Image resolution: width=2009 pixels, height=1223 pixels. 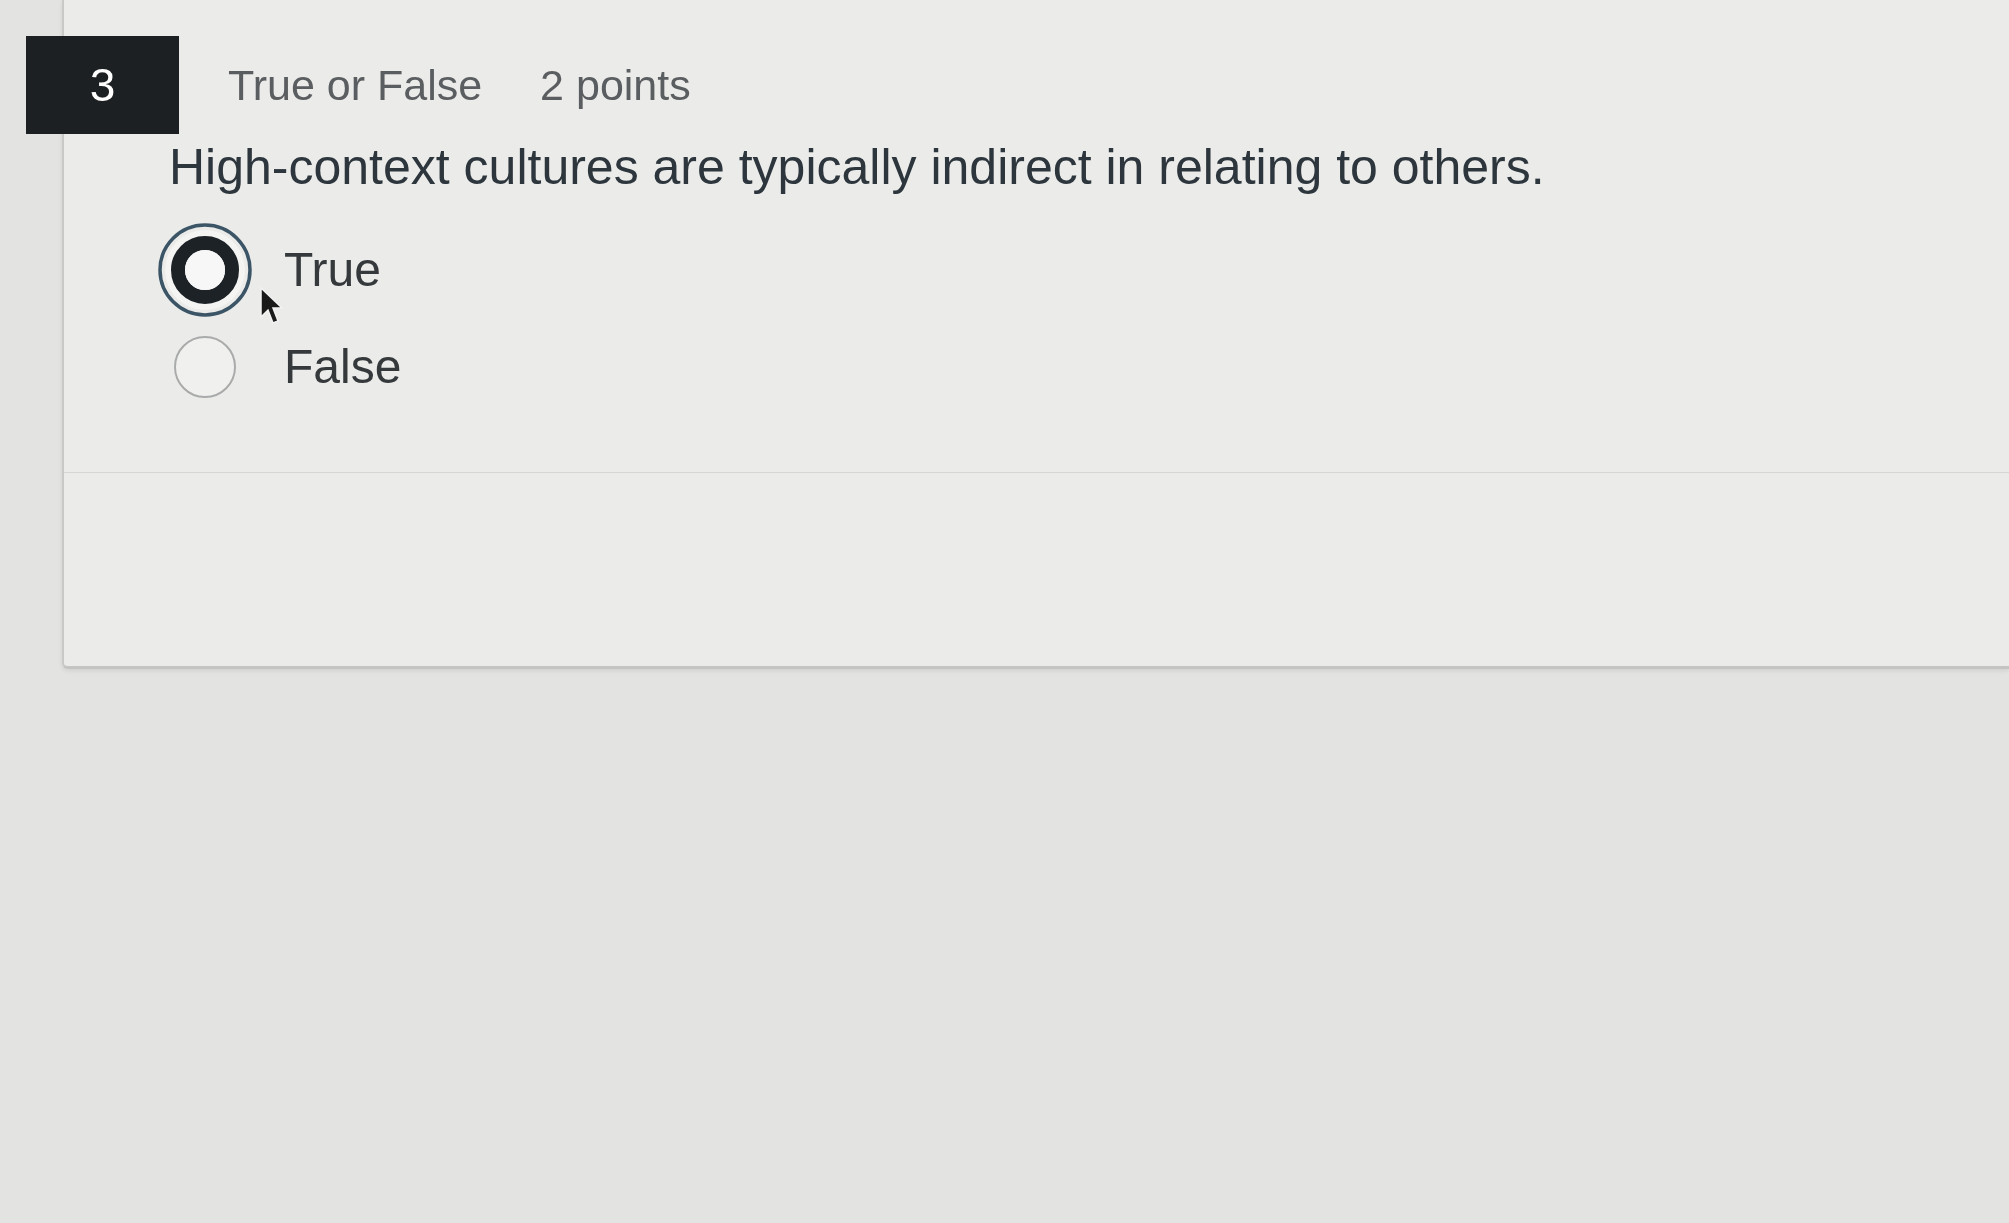 What do you see at coordinates (355, 85) in the screenshot?
I see `question-type: True or False` at bounding box center [355, 85].